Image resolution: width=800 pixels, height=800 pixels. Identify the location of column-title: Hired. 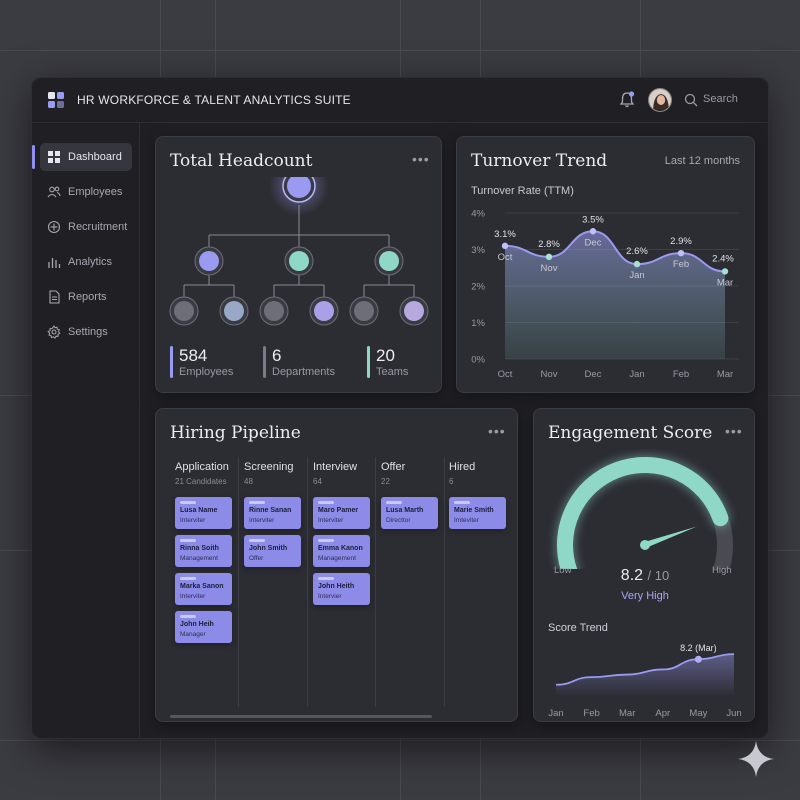
(462, 467).